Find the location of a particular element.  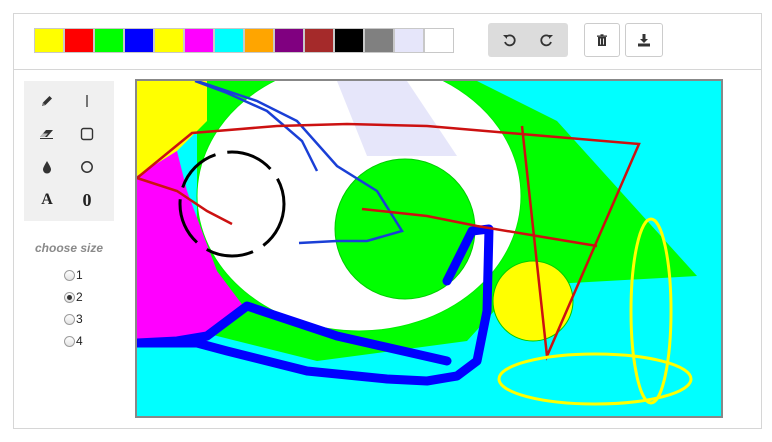

size-panel: choose size 1 2 3 4 is located at coordinates (69, 294).